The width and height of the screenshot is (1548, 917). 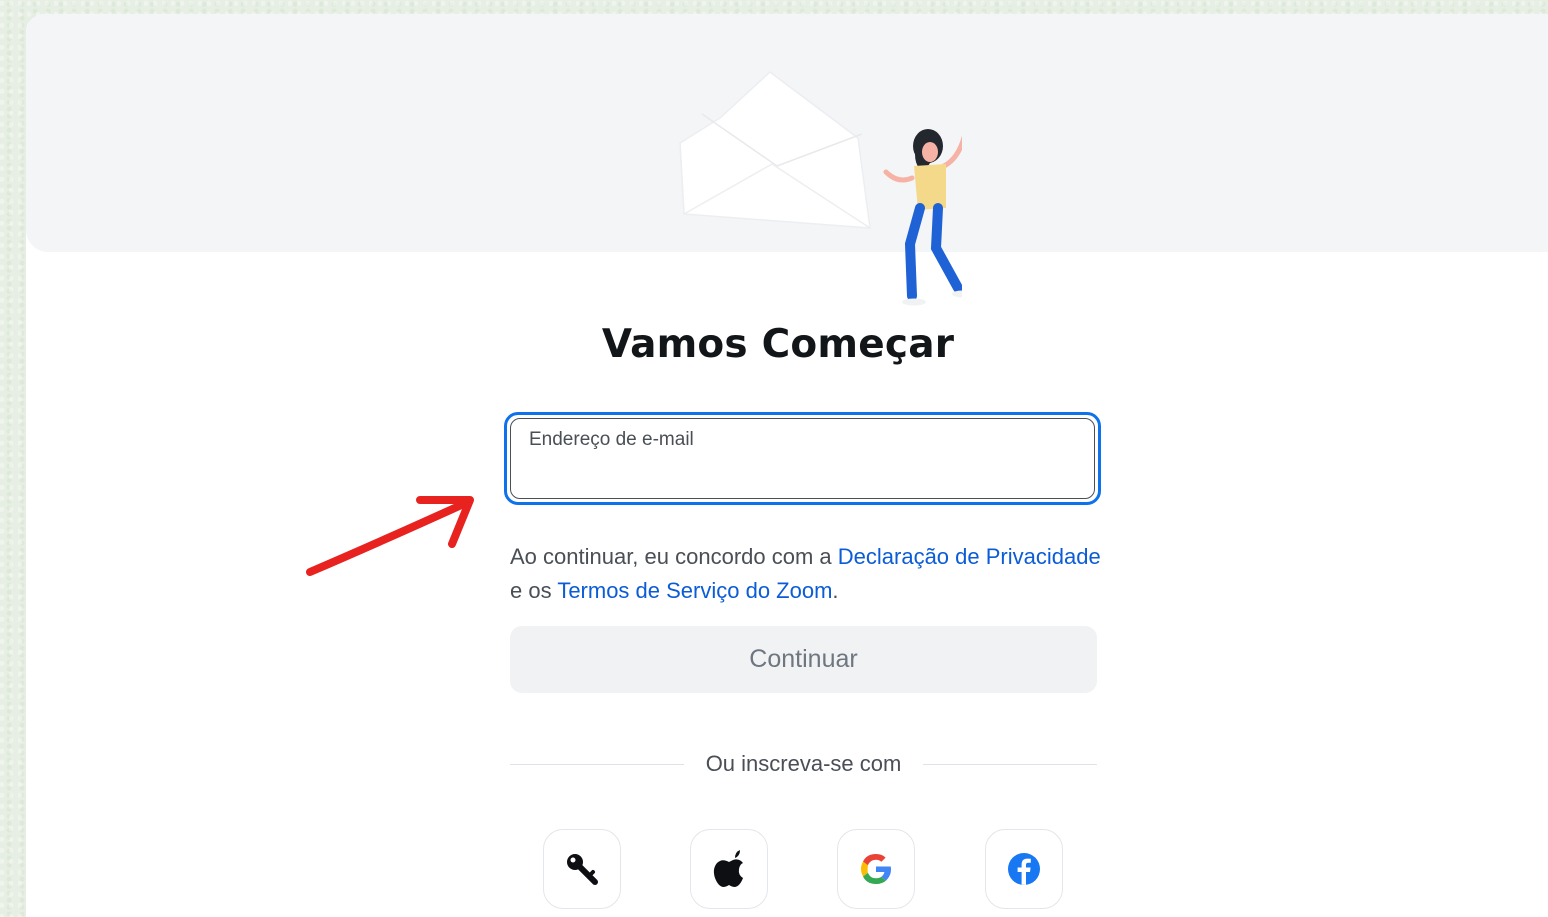 I want to click on continue-button: Continuar, so click(x=803, y=659).